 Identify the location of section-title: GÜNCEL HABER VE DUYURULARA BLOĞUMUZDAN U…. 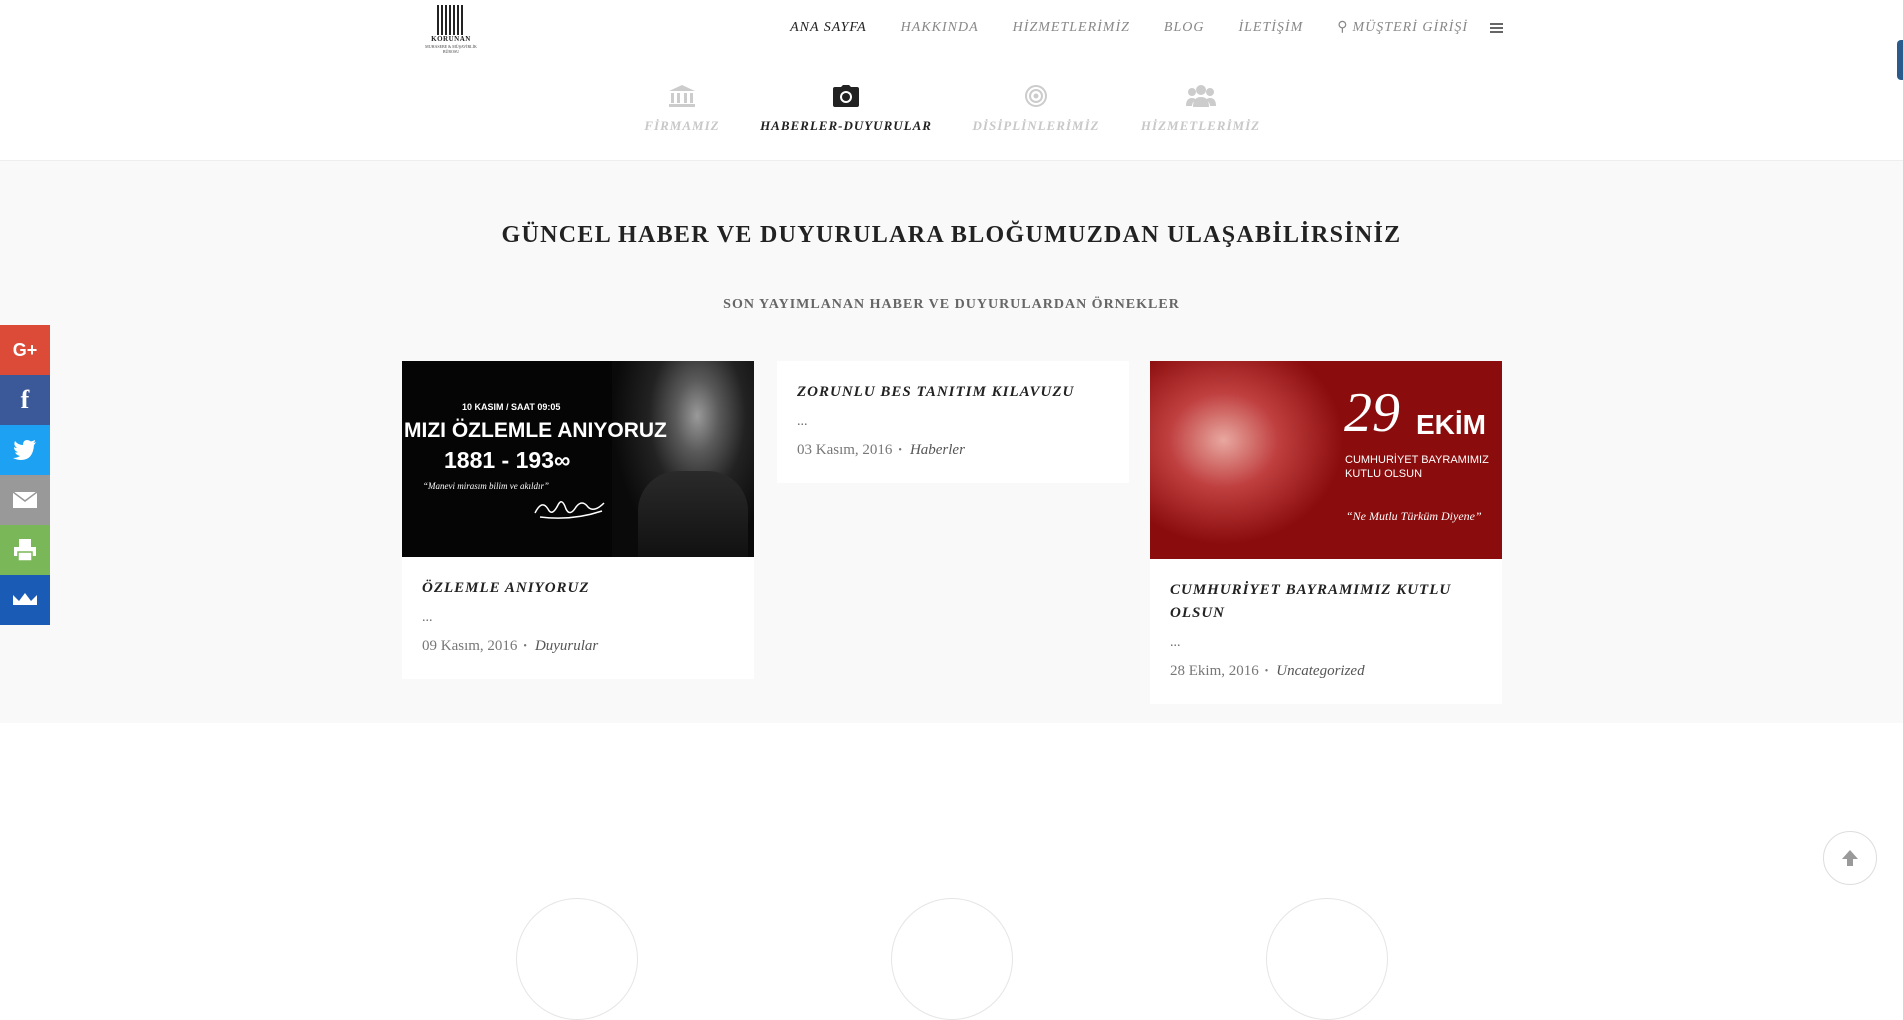
(951, 235).